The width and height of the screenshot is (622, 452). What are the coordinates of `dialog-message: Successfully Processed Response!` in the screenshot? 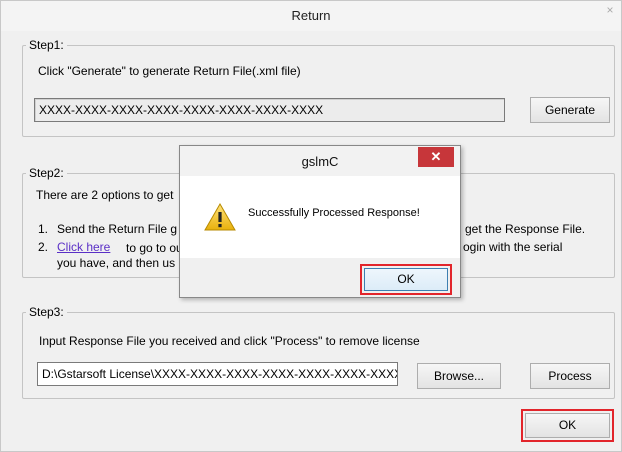 It's located at (334, 213).